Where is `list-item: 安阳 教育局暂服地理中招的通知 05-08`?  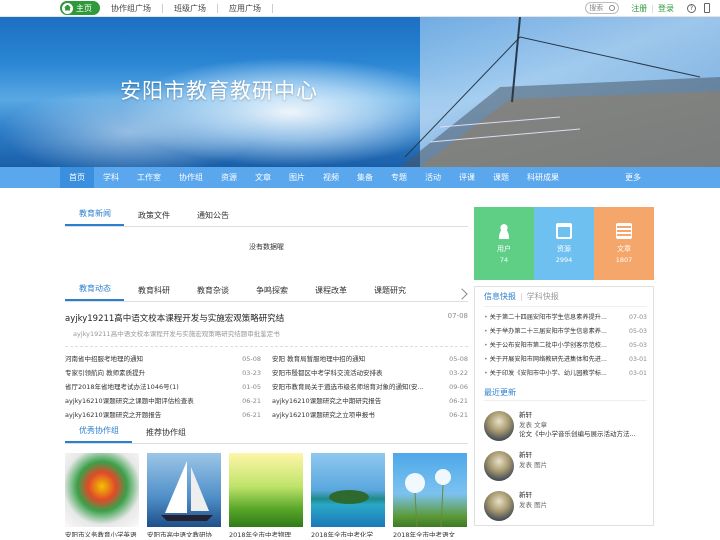 list-item: 安阳 教育局暂服地理中招的通知 05-08 is located at coordinates (370, 359).